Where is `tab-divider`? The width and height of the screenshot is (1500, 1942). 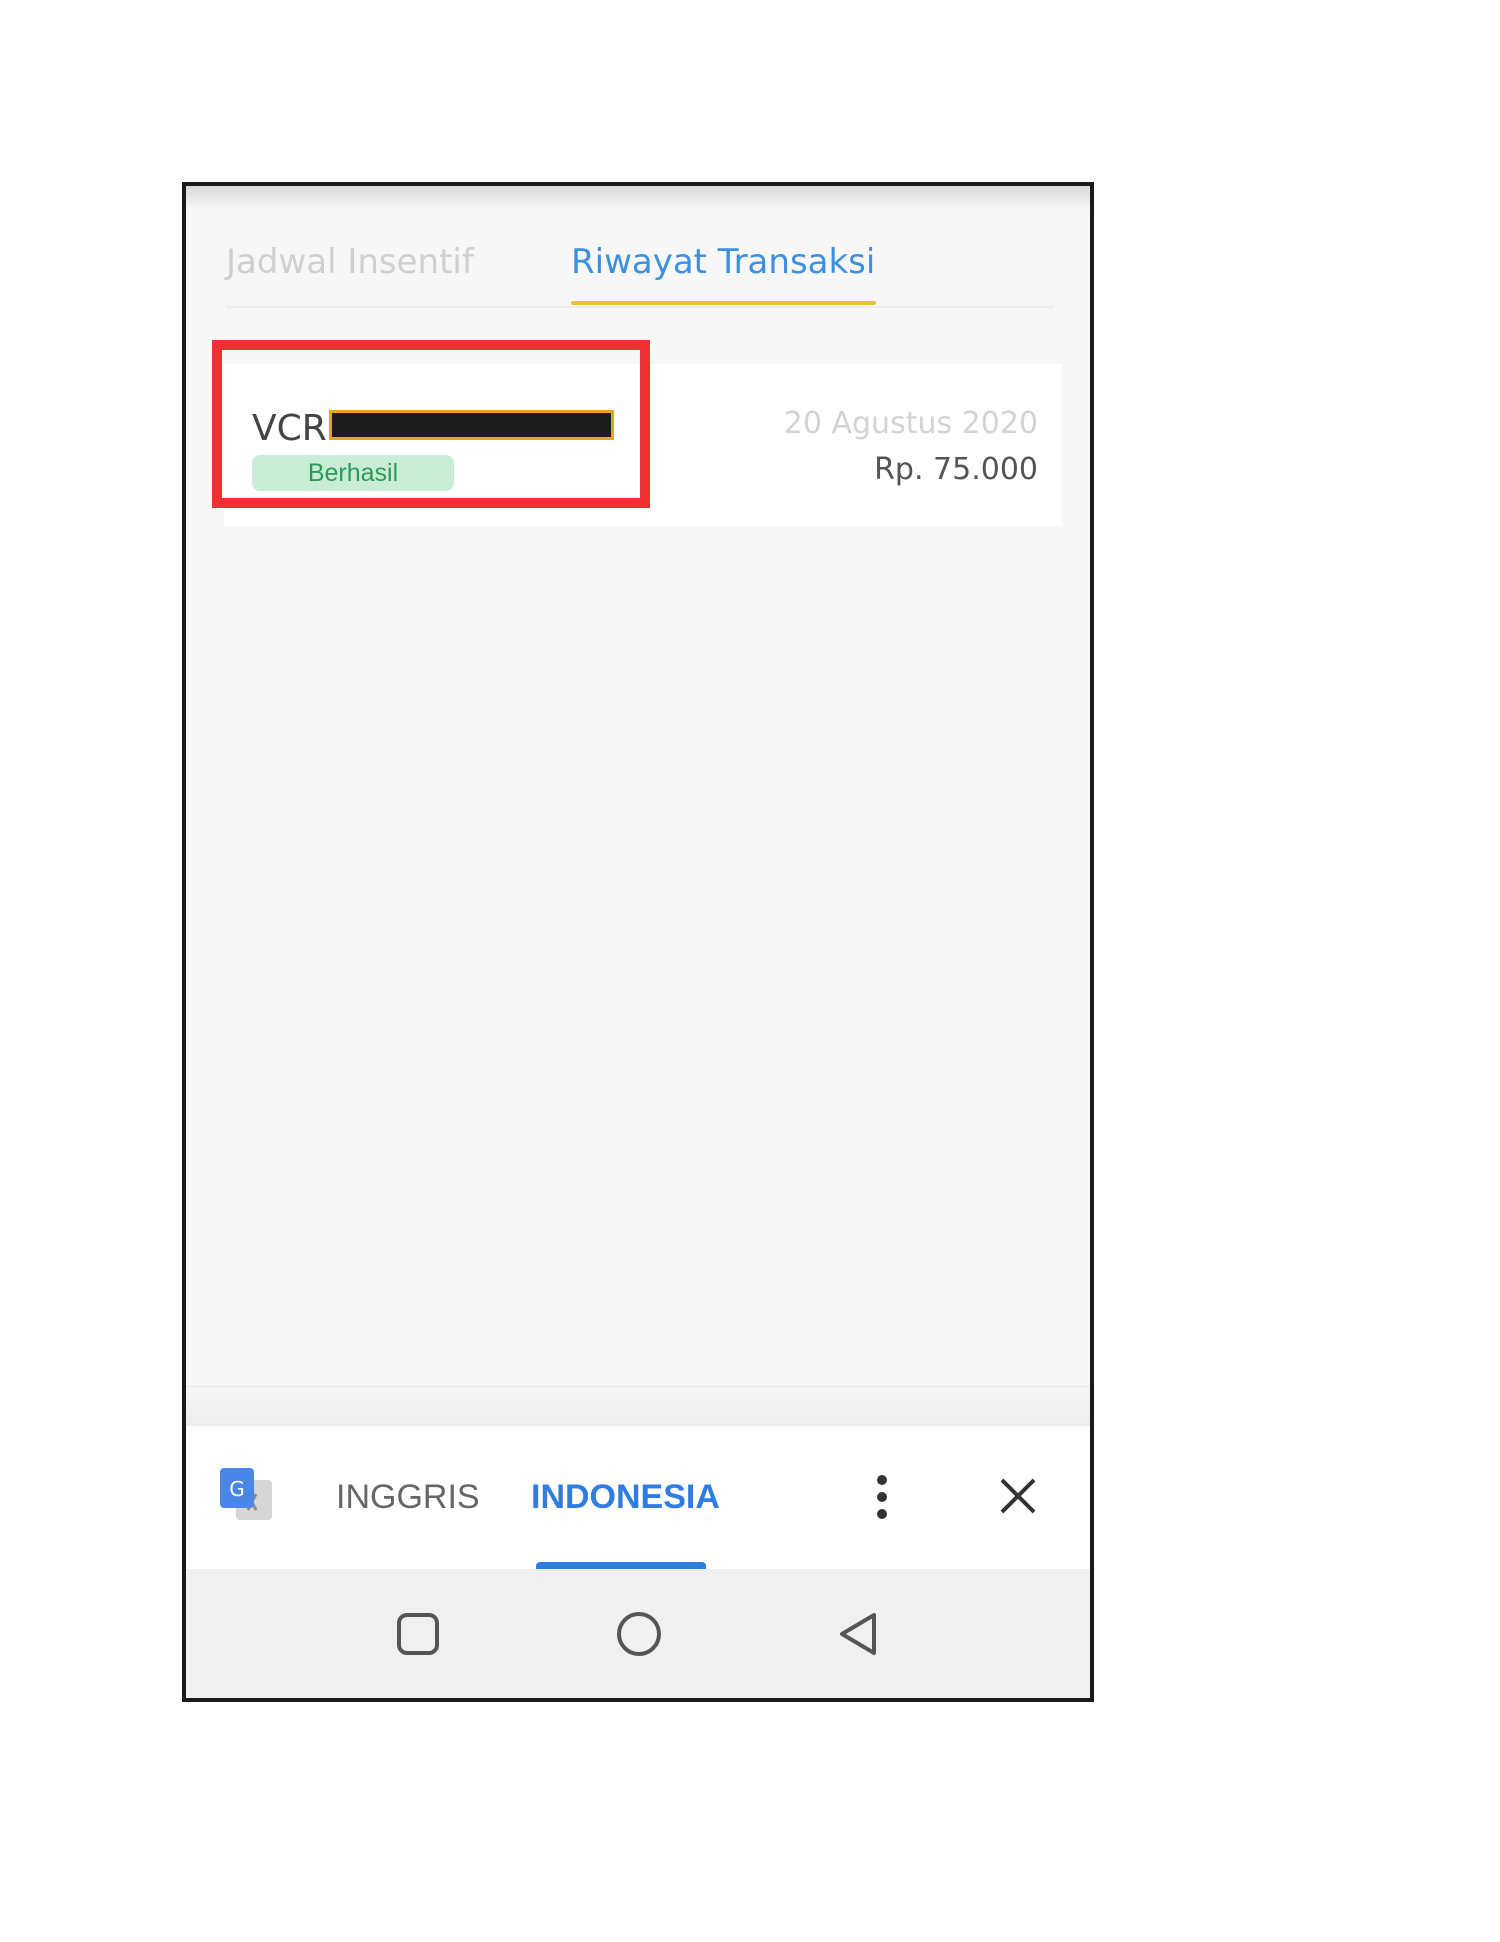
tab-divider is located at coordinates (640, 307).